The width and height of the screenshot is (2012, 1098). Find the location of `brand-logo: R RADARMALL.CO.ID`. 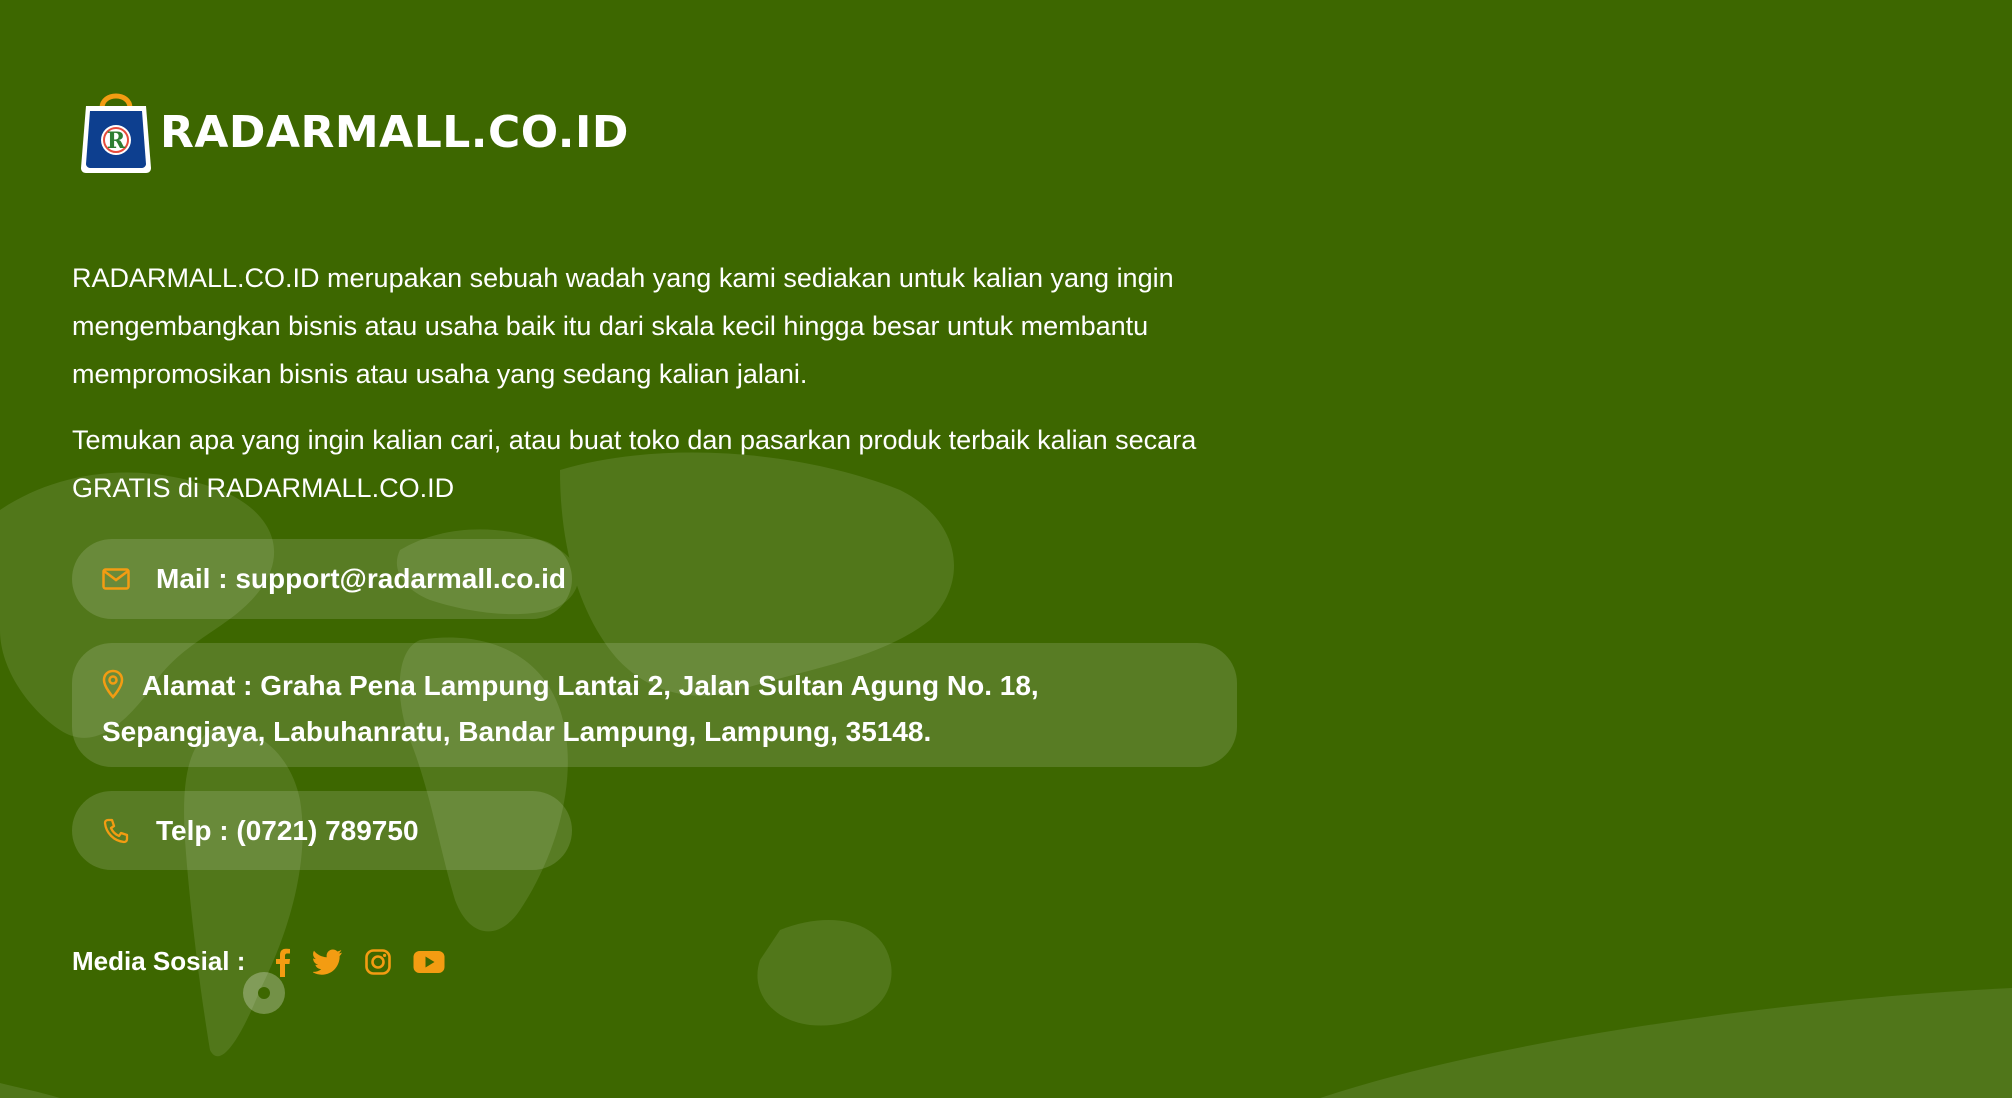

brand-logo: R RADARMALL.CO.ID is located at coordinates (353, 129).